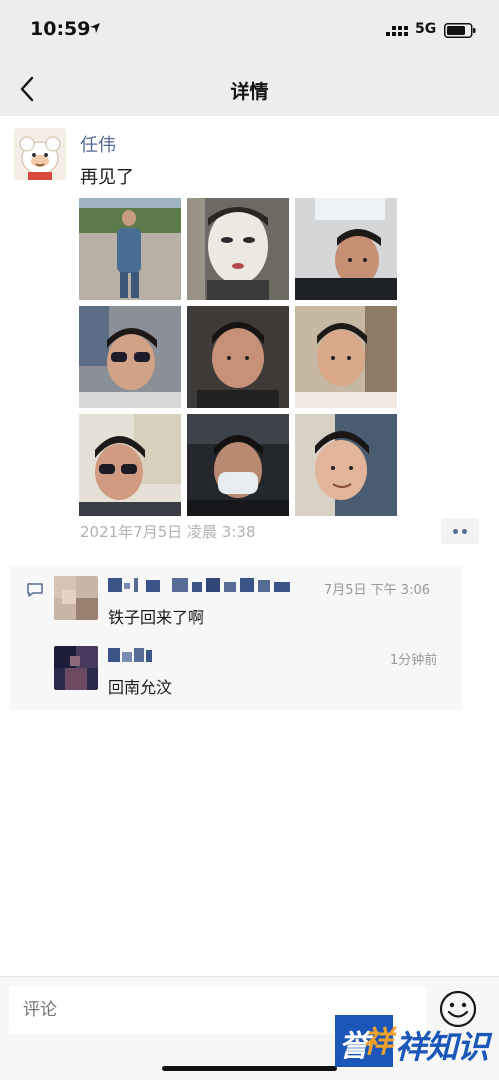 The image size is (499, 1080). What do you see at coordinates (249, 92) in the screenshot?
I see `page-title: 详情` at bounding box center [249, 92].